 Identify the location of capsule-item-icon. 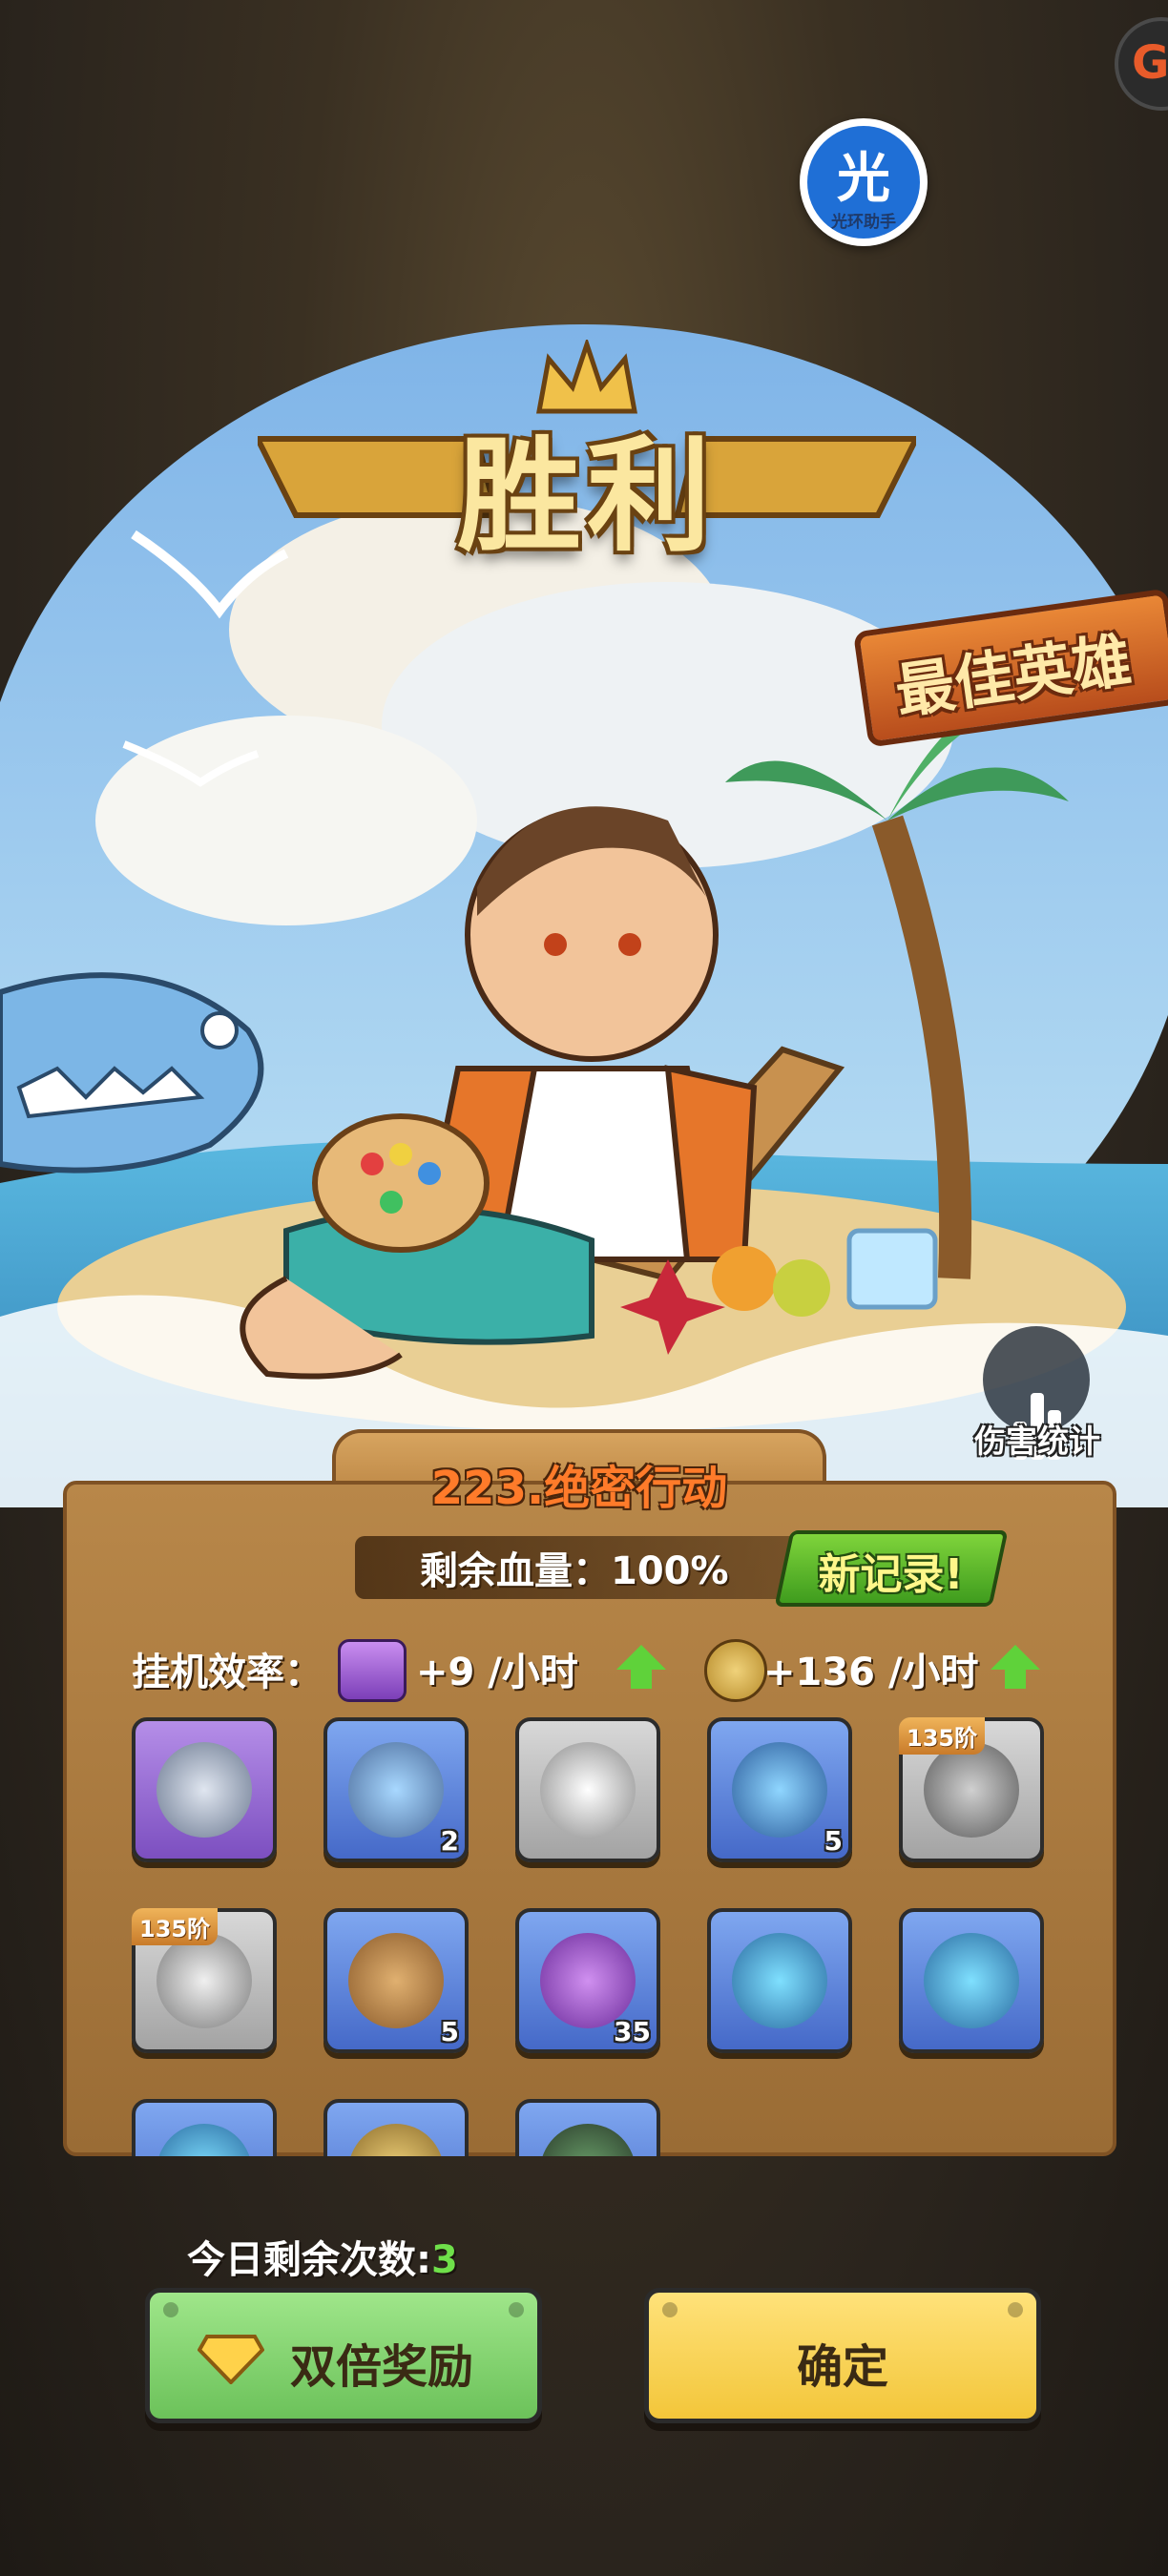
(780, 1790).